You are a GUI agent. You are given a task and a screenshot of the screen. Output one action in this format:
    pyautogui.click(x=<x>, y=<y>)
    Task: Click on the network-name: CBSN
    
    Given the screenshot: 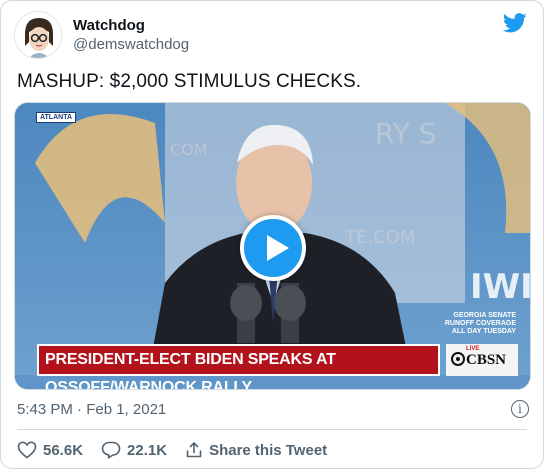 What is the action you would take?
    pyautogui.click(x=486, y=360)
    